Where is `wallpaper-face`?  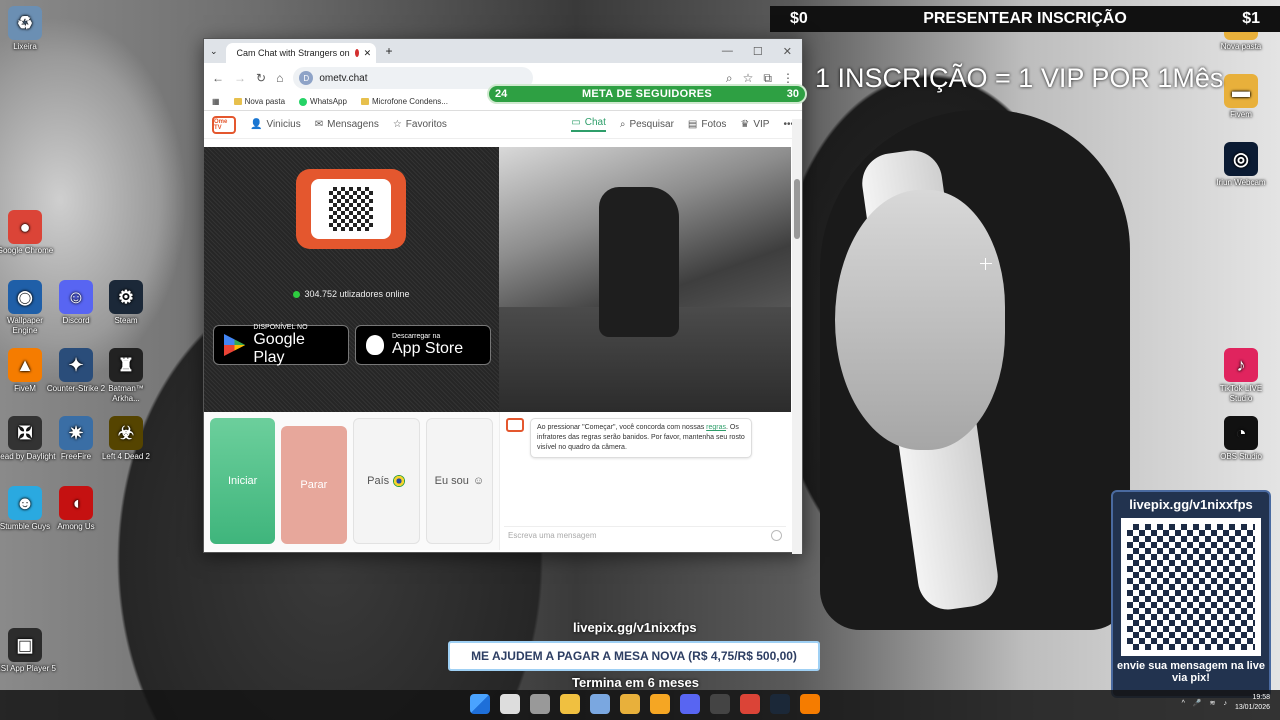 wallpaper-face is located at coordinates (920, 320).